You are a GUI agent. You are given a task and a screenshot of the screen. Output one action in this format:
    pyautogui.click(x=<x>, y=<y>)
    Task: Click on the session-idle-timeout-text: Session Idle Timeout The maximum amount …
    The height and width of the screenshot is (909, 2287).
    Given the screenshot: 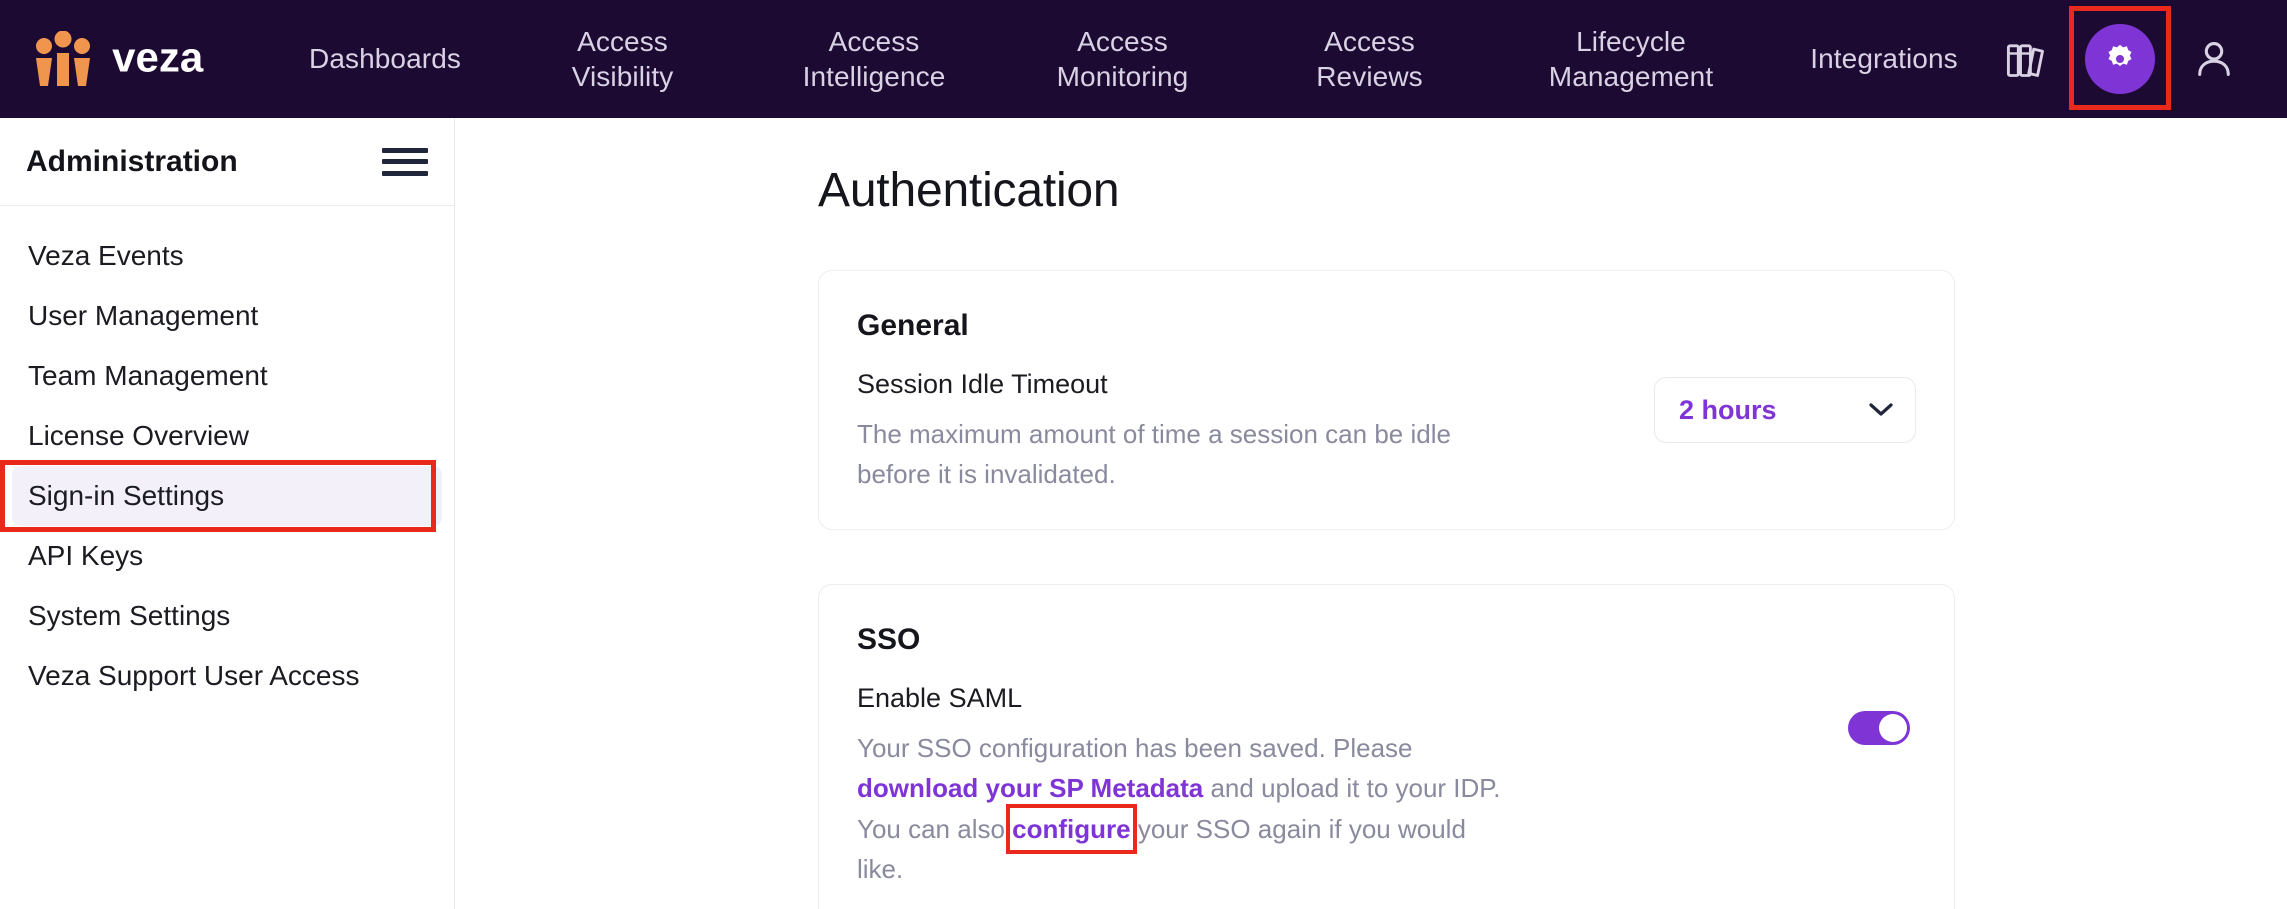 What is the action you would take?
    pyautogui.click(x=1255, y=432)
    